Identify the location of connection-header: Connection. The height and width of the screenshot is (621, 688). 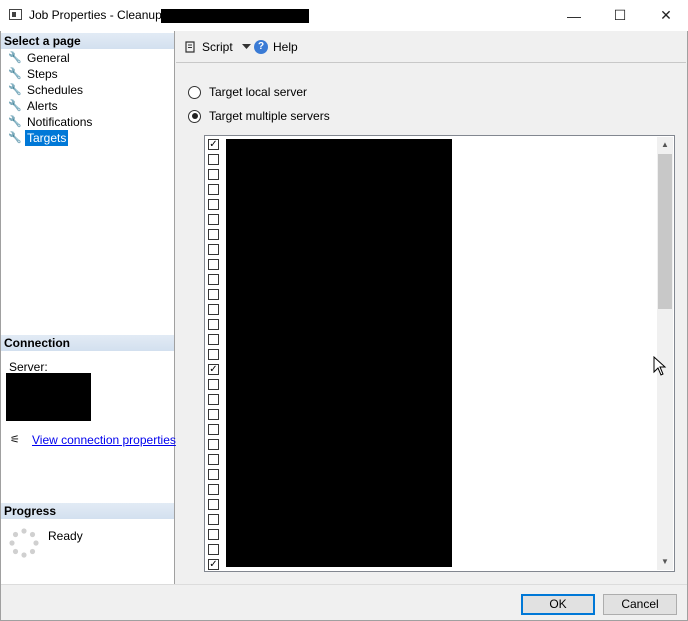
(87, 343).